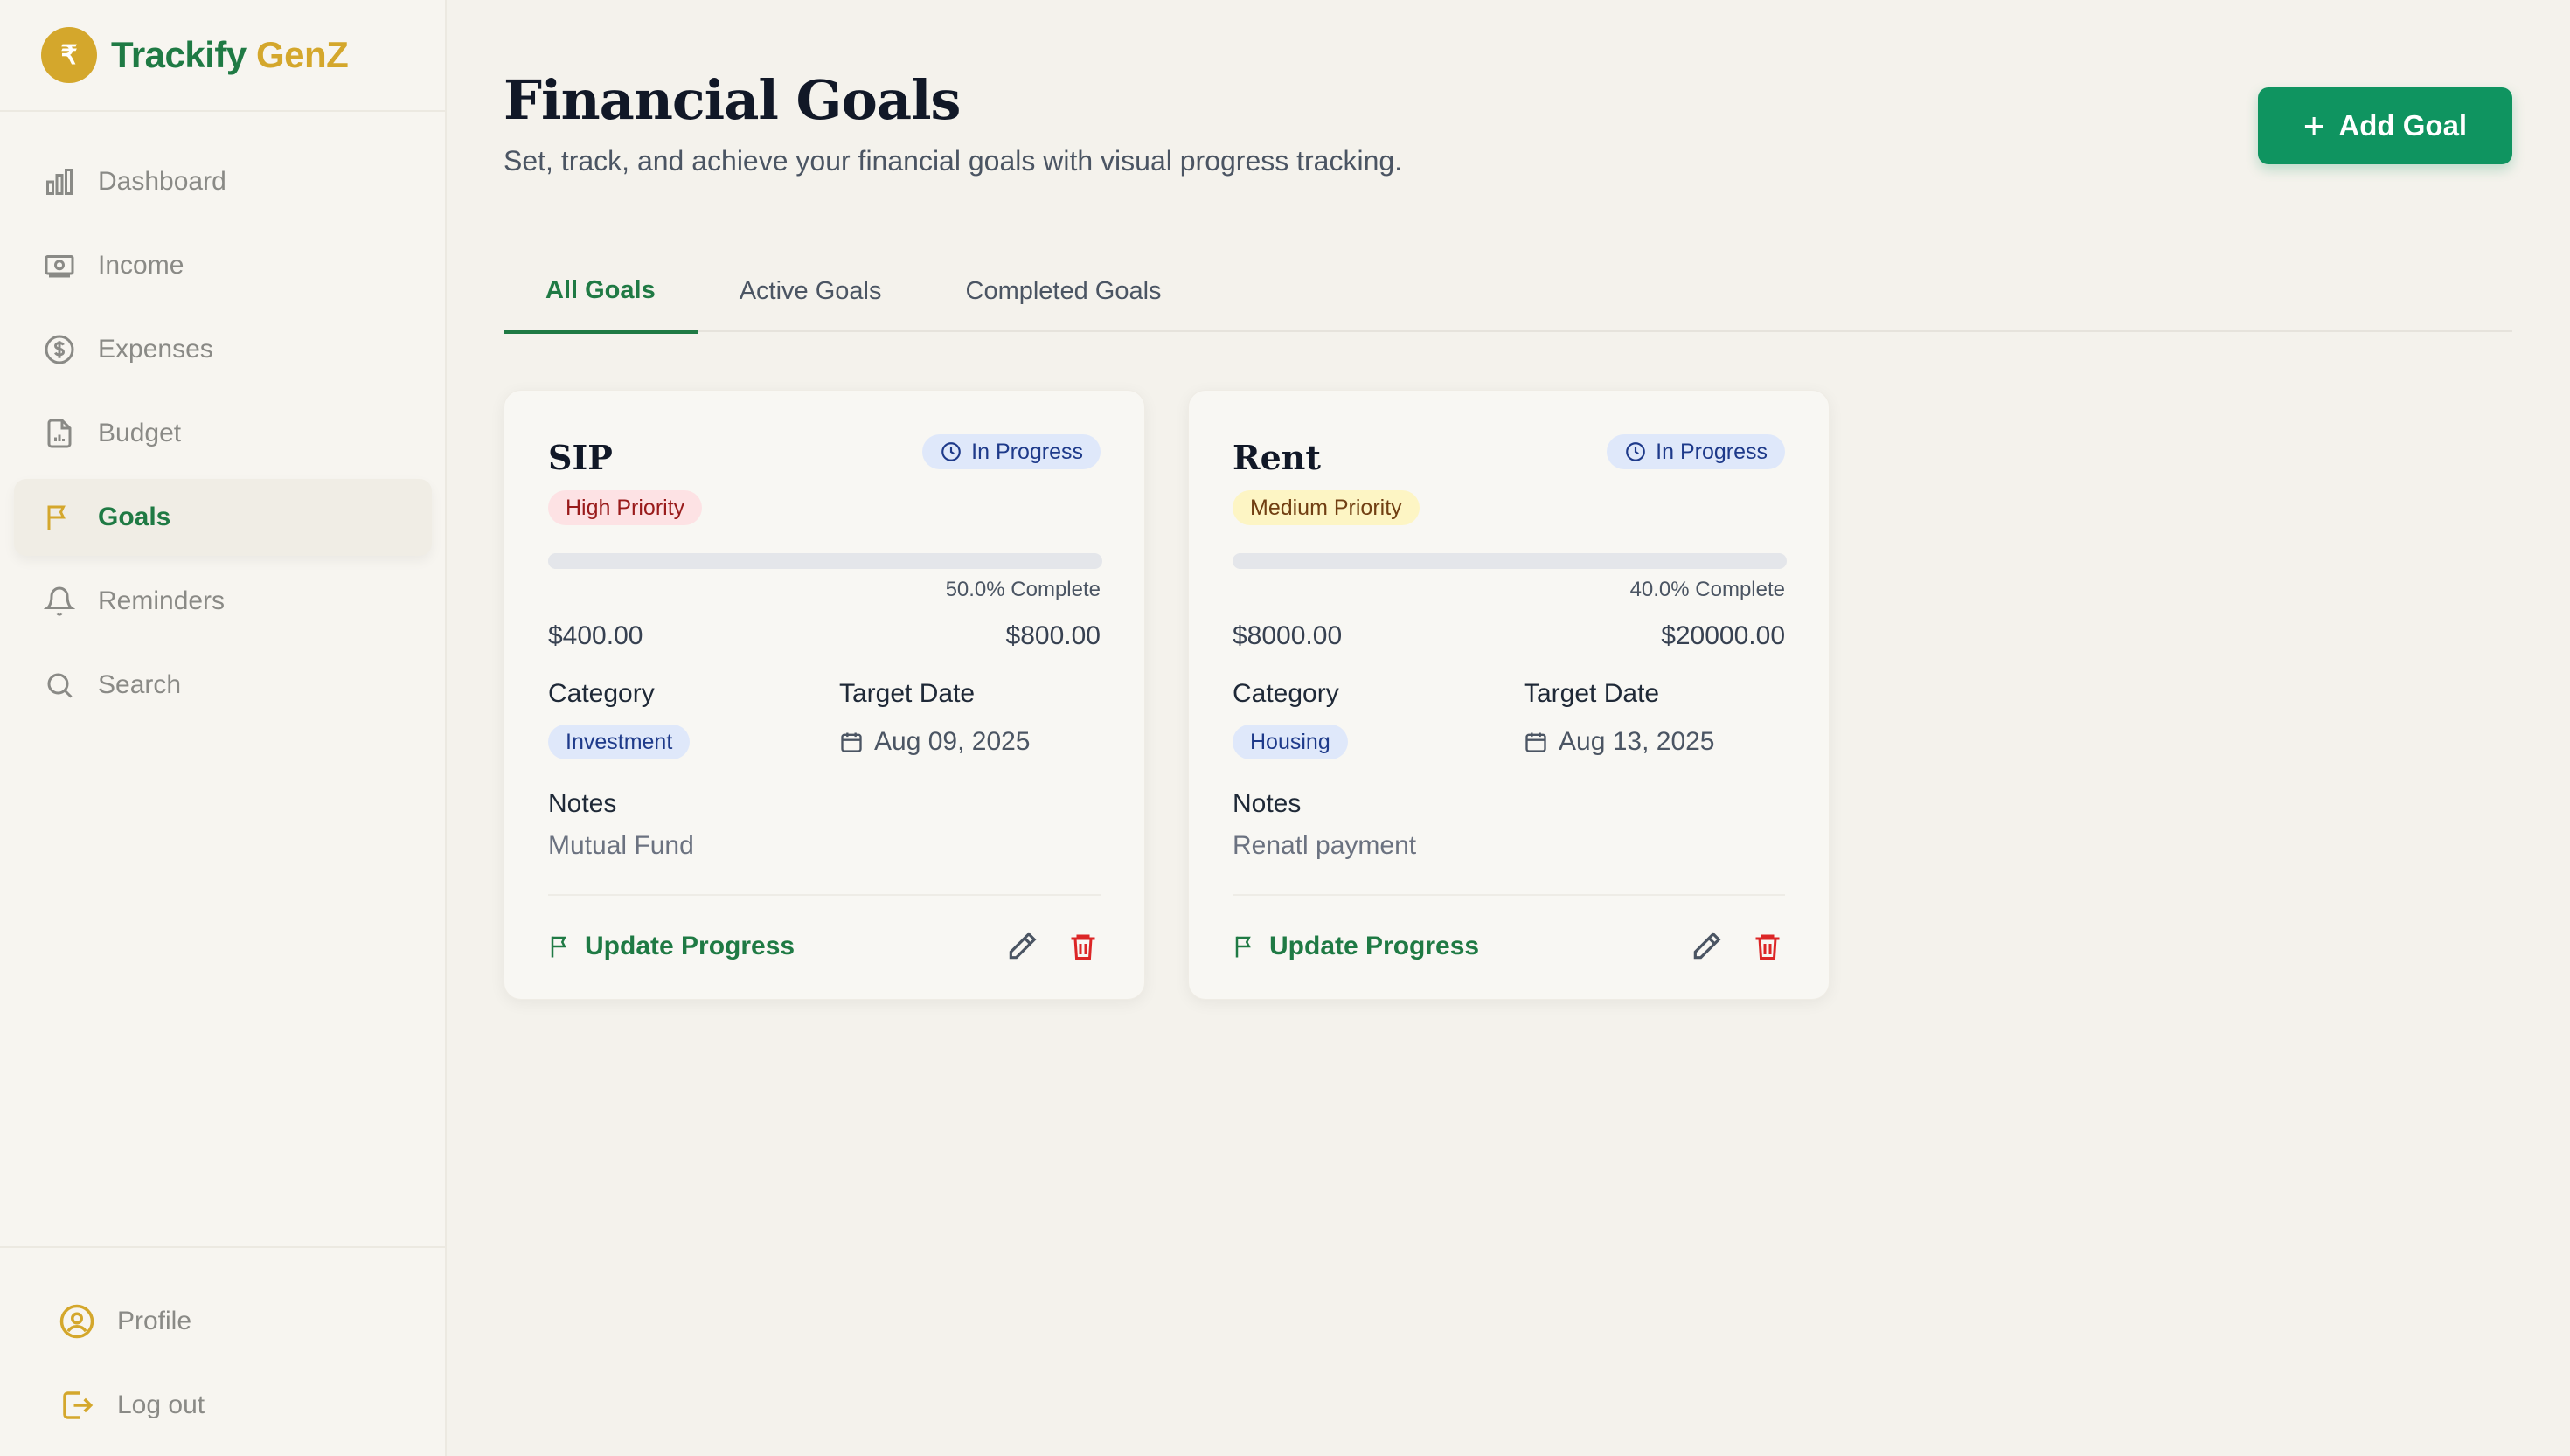  What do you see at coordinates (77, 1405) in the screenshot?
I see `logout-icon` at bounding box center [77, 1405].